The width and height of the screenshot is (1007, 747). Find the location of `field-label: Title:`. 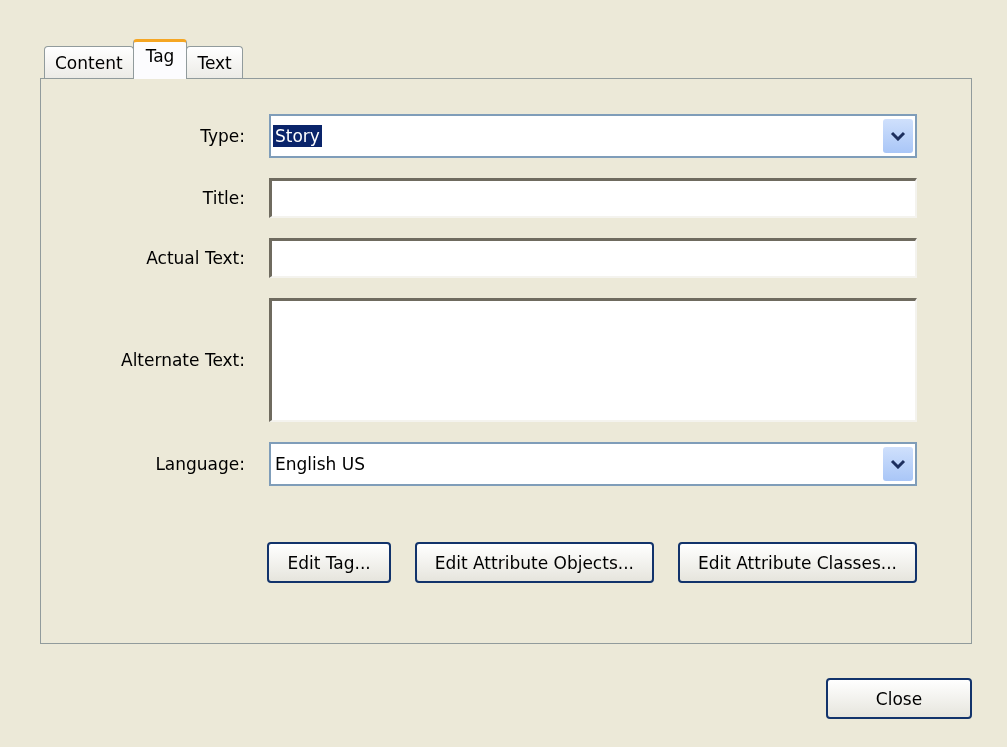

field-label: Title: is located at coordinates (223, 198).